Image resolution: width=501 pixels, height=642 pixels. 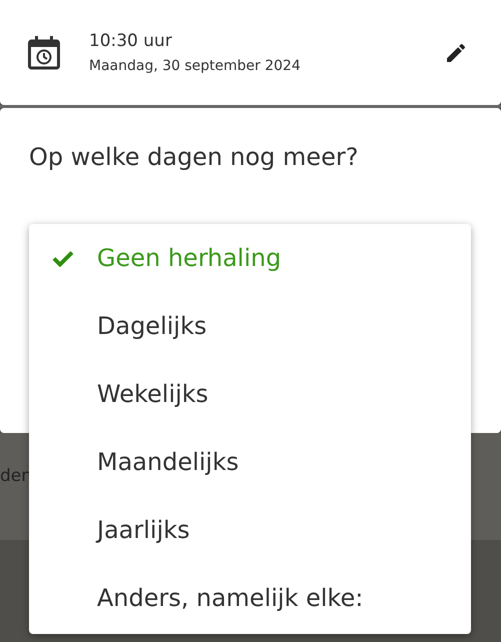 I want to click on menu-item: Jaarlijks, so click(x=250, y=530).